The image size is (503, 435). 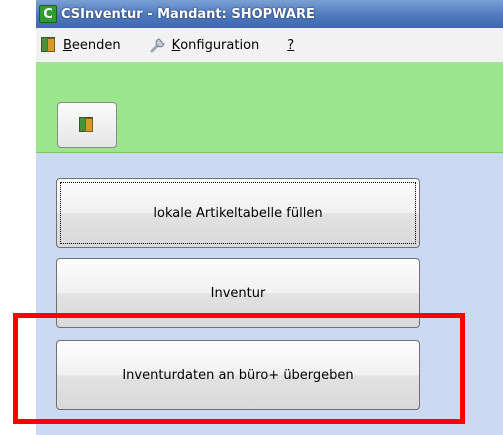 What do you see at coordinates (67, 45) in the screenshot?
I see `menu-beenden-mnemonic: B` at bounding box center [67, 45].